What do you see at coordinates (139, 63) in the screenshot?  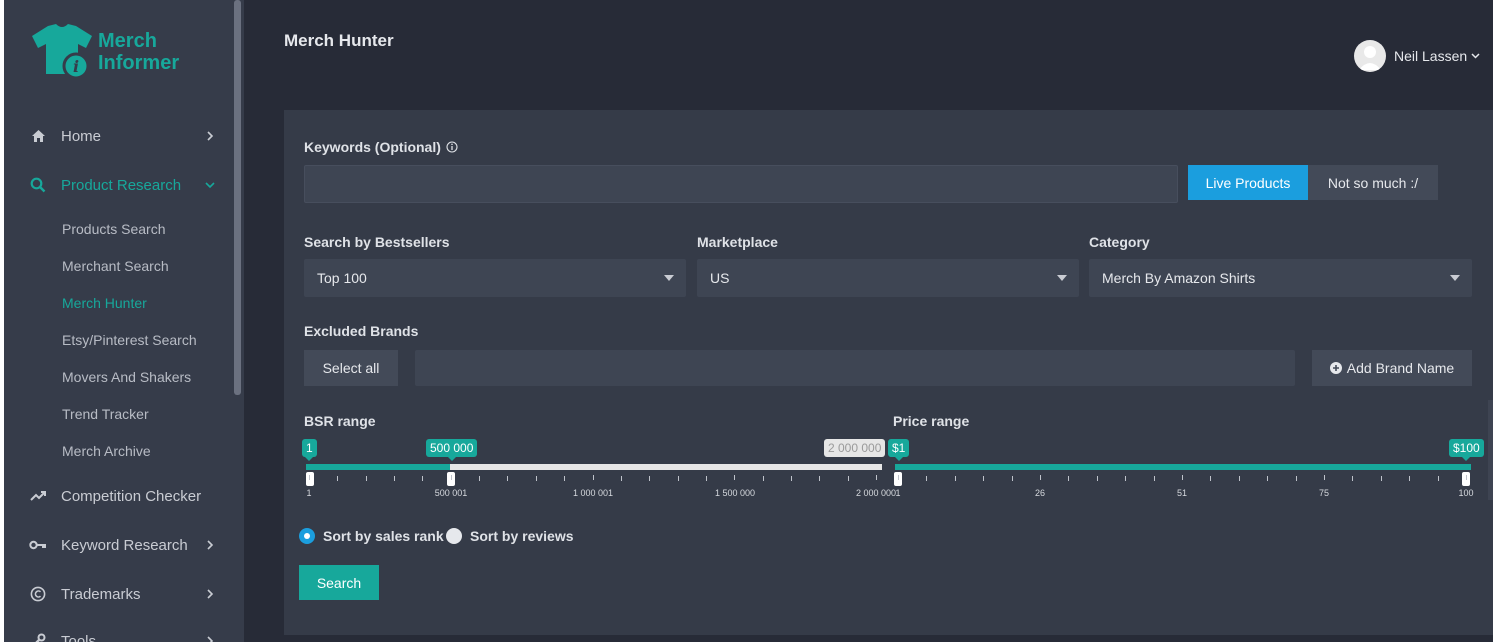 I see `brand-line-2: Informer` at bounding box center [139, 63].